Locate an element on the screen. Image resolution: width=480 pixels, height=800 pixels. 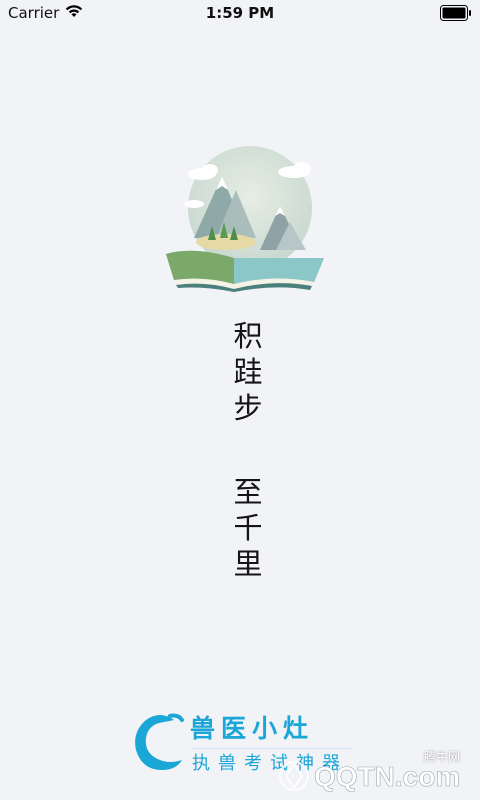
slogan-char: 积 is located at coordinates (248, 336).